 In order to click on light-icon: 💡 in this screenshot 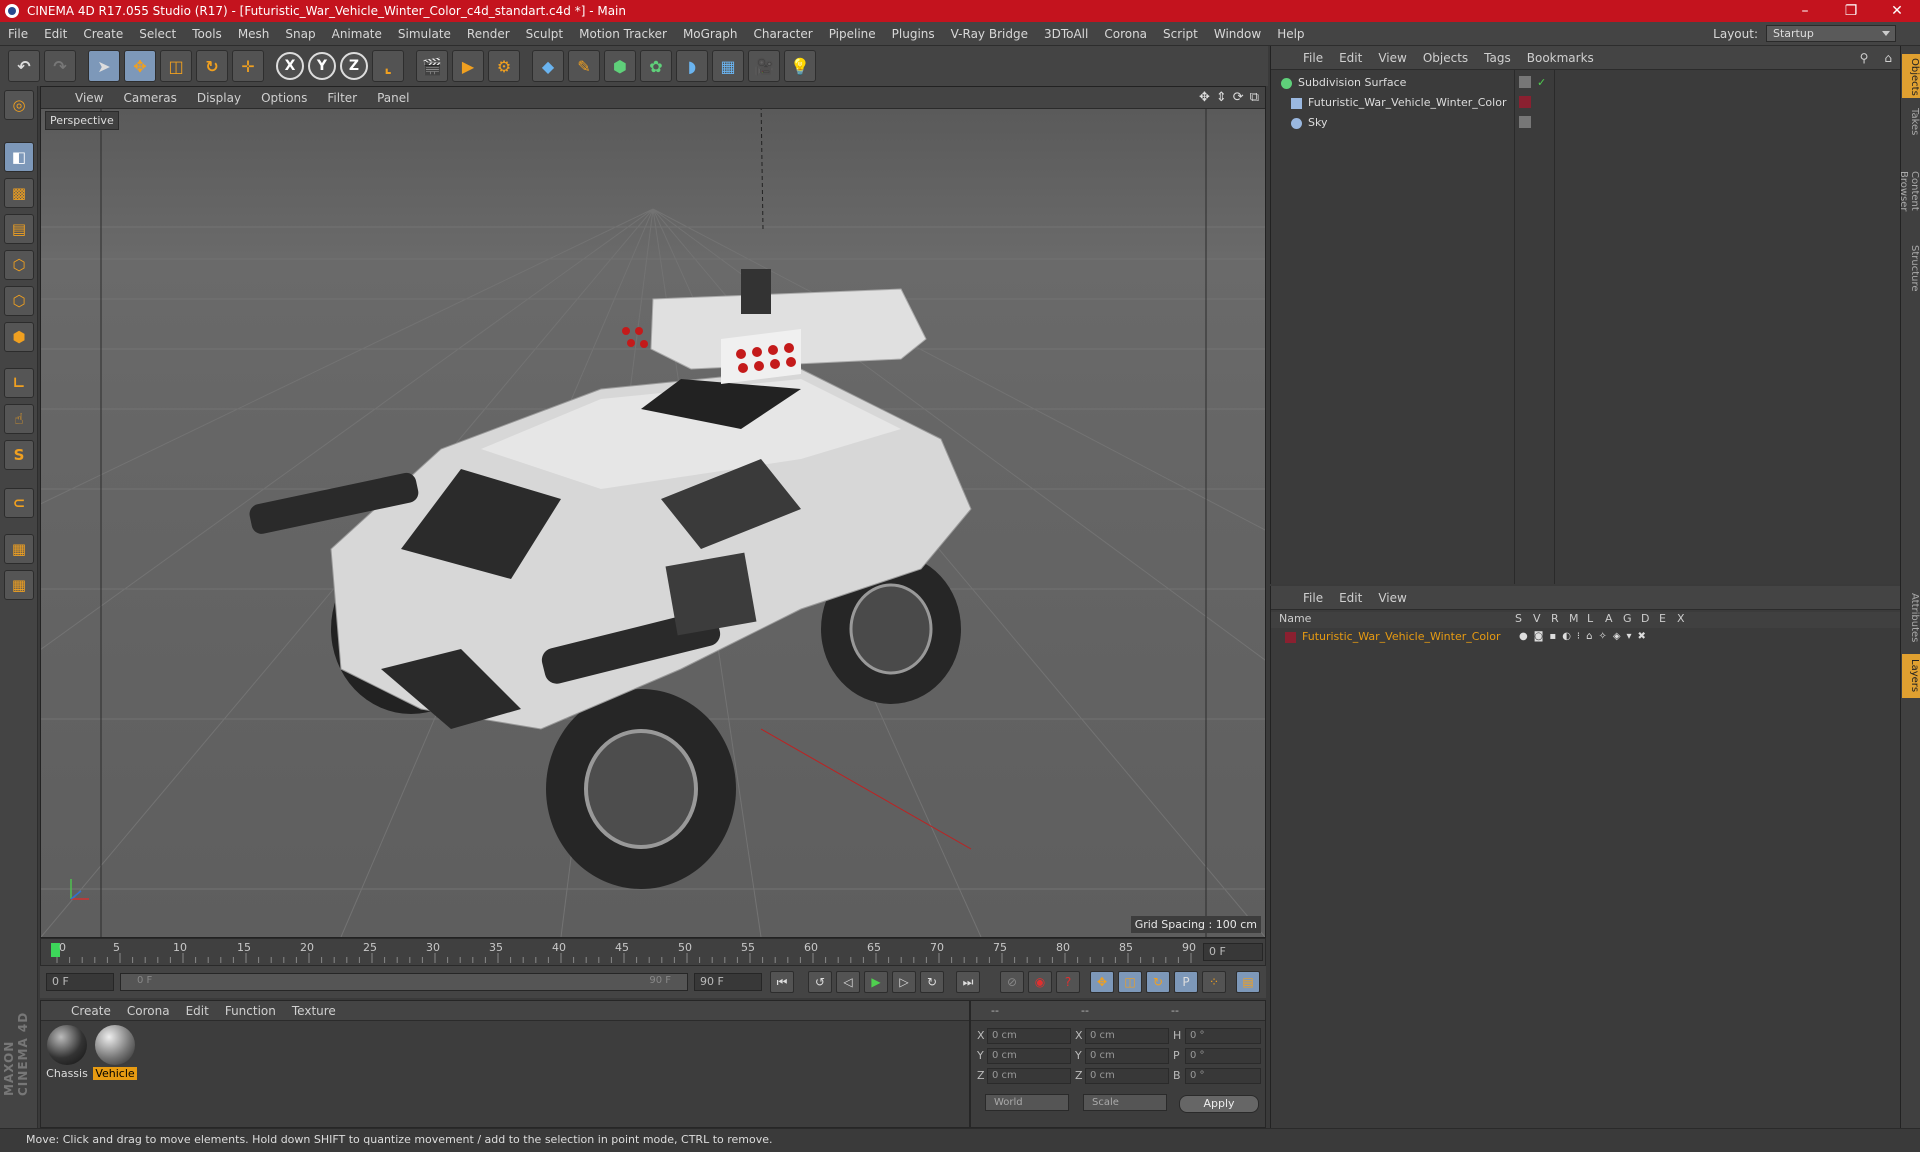, I will do `click(800, 66)`.